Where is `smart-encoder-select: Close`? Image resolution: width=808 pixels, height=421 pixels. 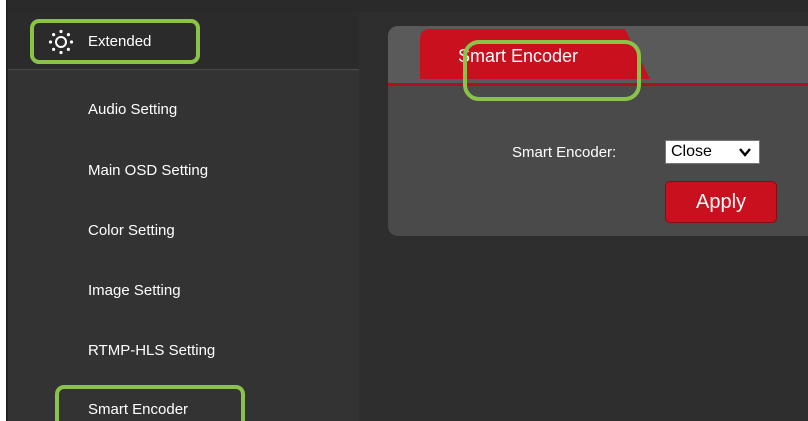
smart-encoder-select: Close is located at coordinates (712, 152).